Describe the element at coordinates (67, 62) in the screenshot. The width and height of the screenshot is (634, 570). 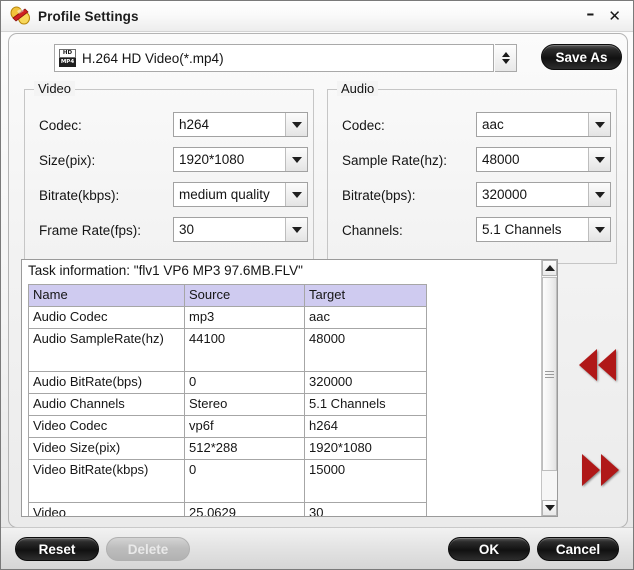
I see `file-icon-bottom-label: MP4` at that location.